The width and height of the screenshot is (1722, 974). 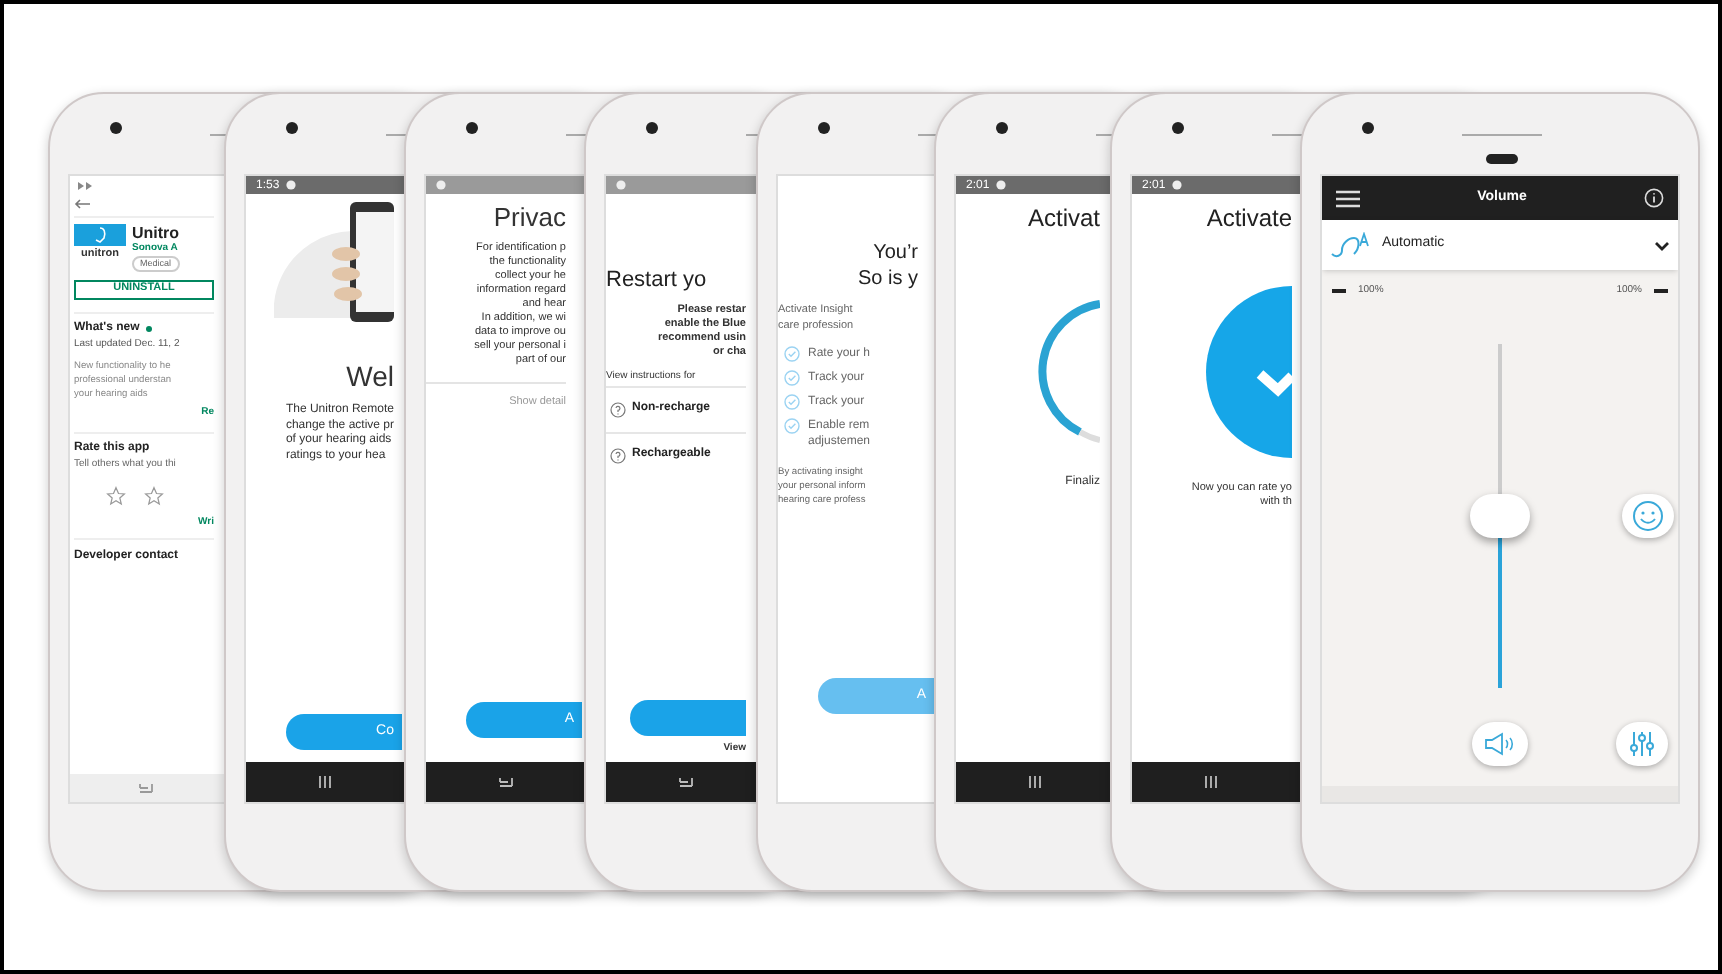 I want to click on menu-icon, so click(x=1348, y=198).